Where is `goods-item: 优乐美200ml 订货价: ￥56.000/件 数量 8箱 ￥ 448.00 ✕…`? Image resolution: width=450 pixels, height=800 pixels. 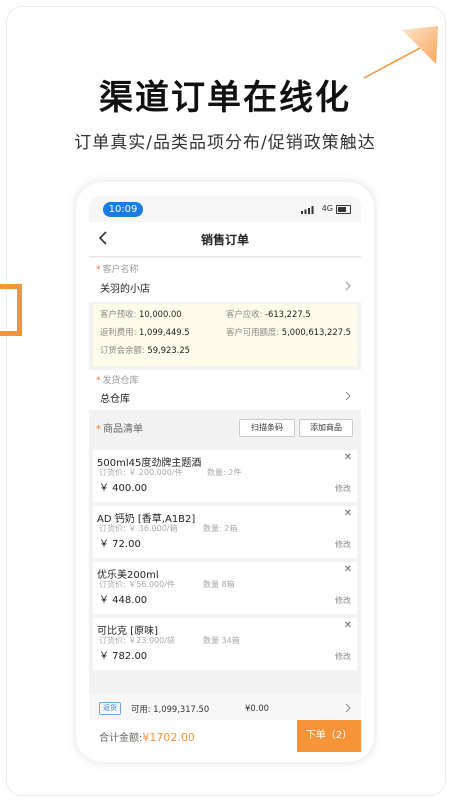
goods-item: 优乐美200ml 订货价: ￥56.000/件 数量 8箱 ￥ 448.00 ✕… is located at coordinates (225, 588).